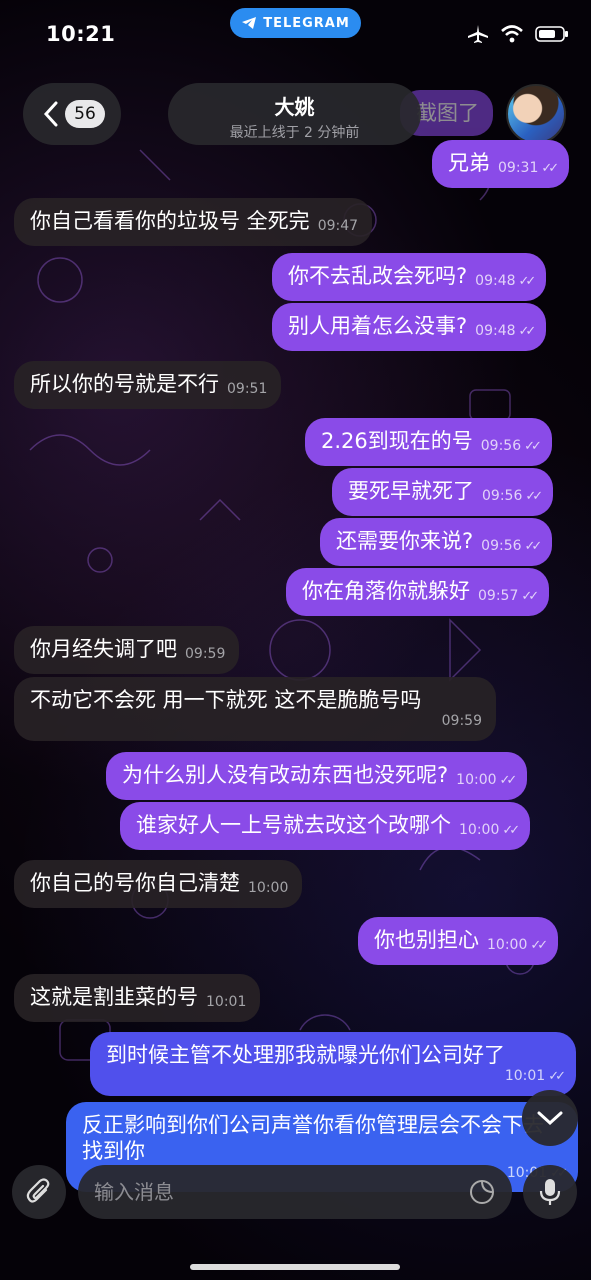 The image size is (591, 1280). I want to click on message-timestamp: 09:47, so click(338, 226).